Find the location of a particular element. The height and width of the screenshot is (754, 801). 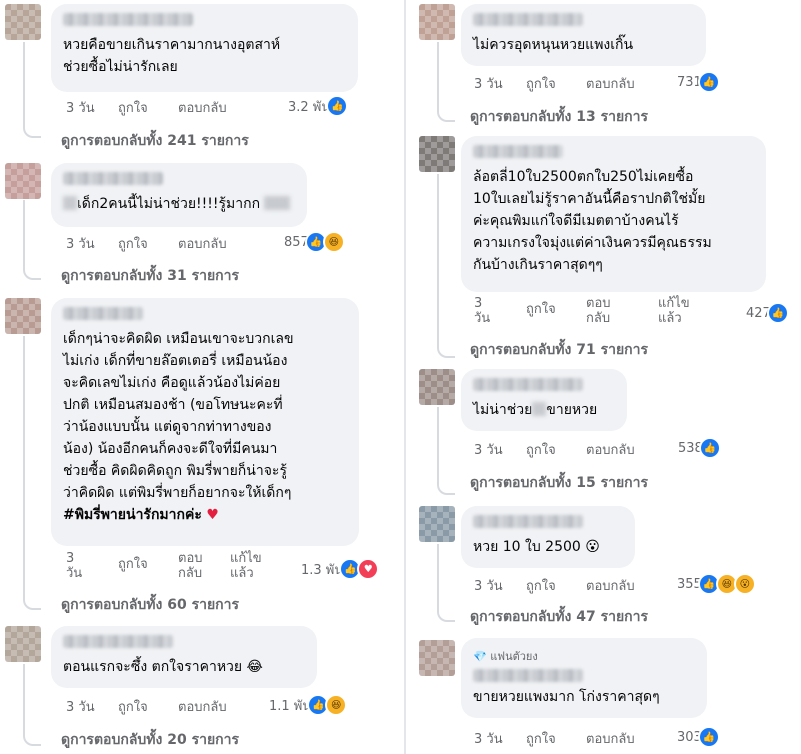

diamond-icon: 💎 is located at coordinates (480, 656).